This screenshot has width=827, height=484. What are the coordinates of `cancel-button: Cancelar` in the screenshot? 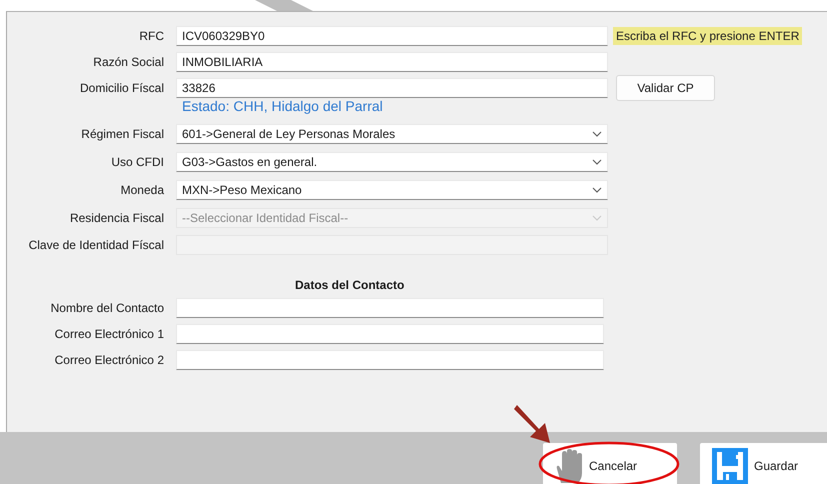 It's located at (610, 463).